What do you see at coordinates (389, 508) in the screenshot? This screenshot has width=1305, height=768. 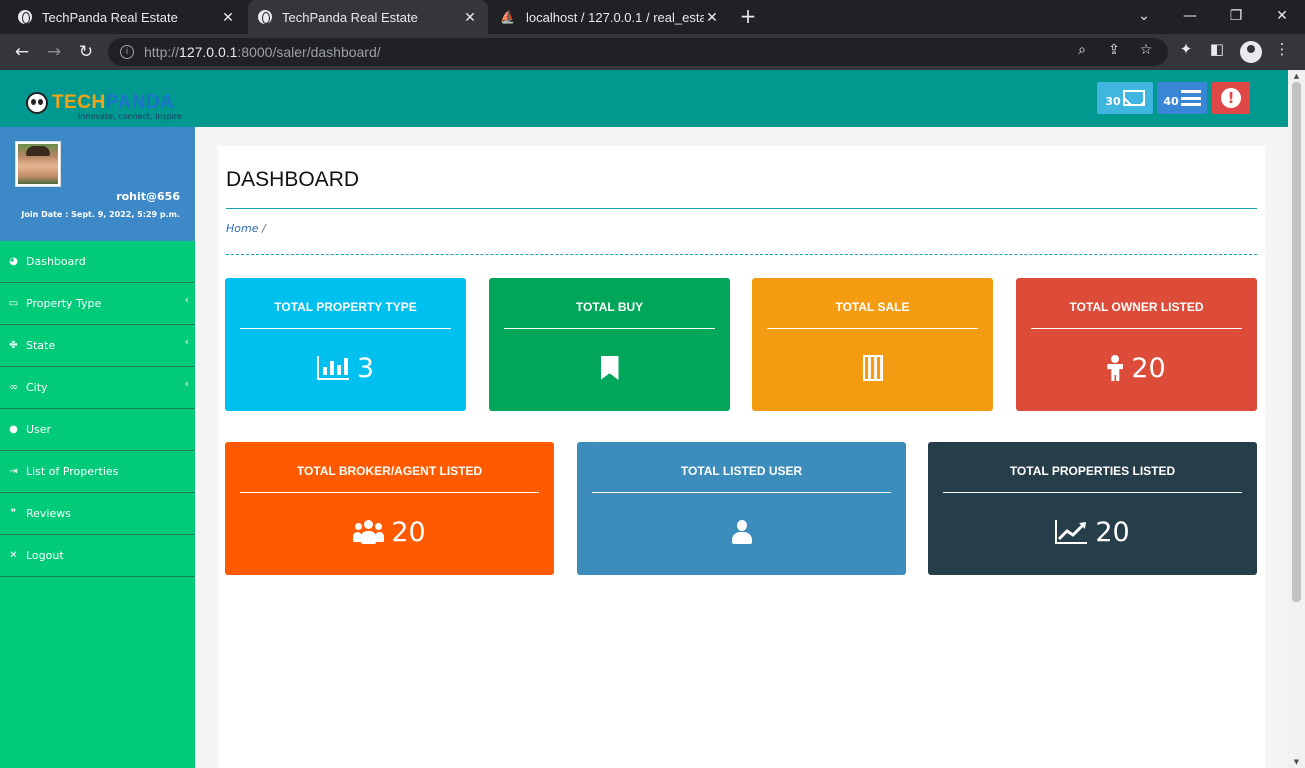 I see `card-total-broker-agent-listed: TOTAL BROKER/AGENT LISTED 20` at bounding box center [389, 508].